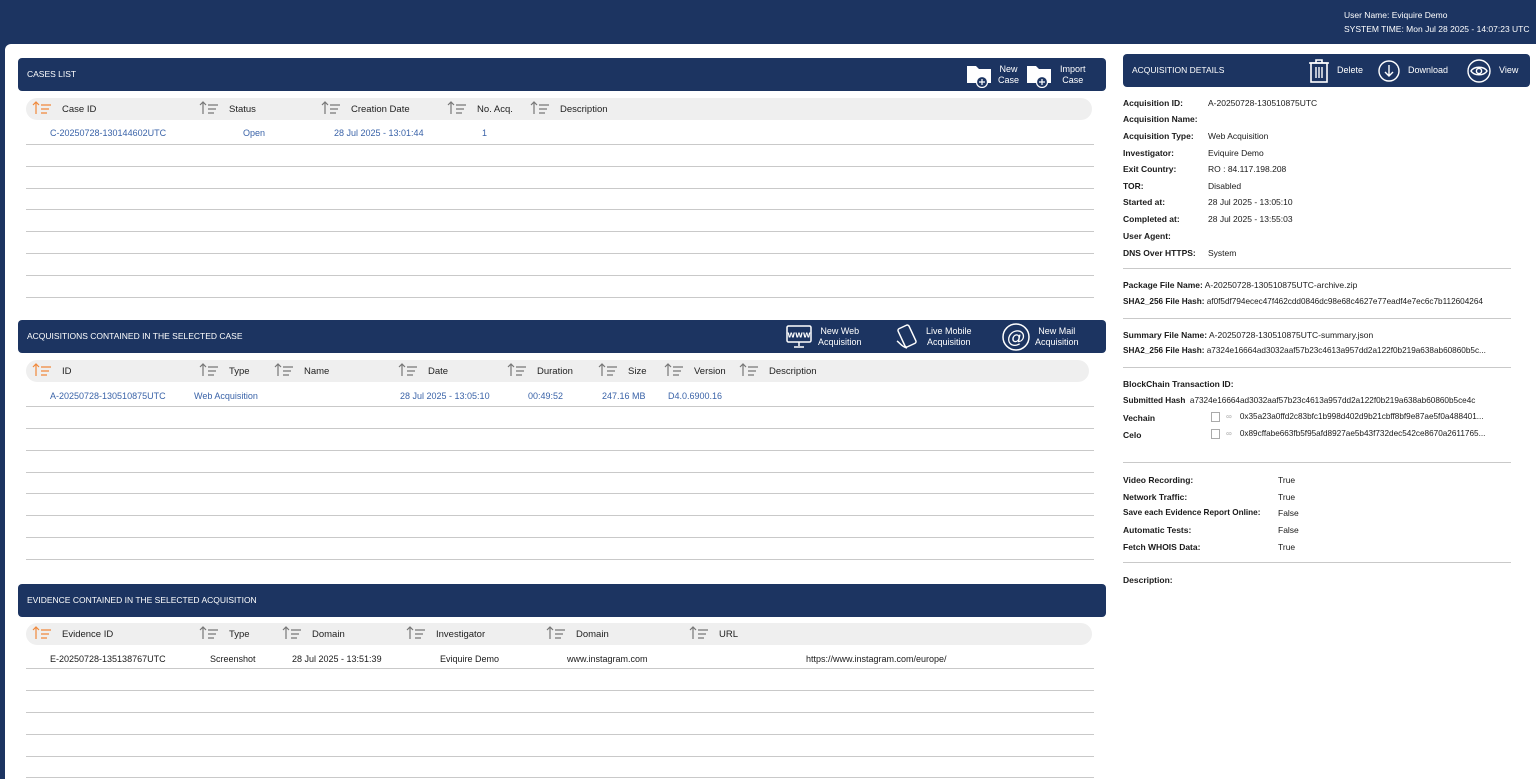 The height and width of the screenshot is (779, 1536). I want to click on col-acq-description: Description, so click(778, 371).